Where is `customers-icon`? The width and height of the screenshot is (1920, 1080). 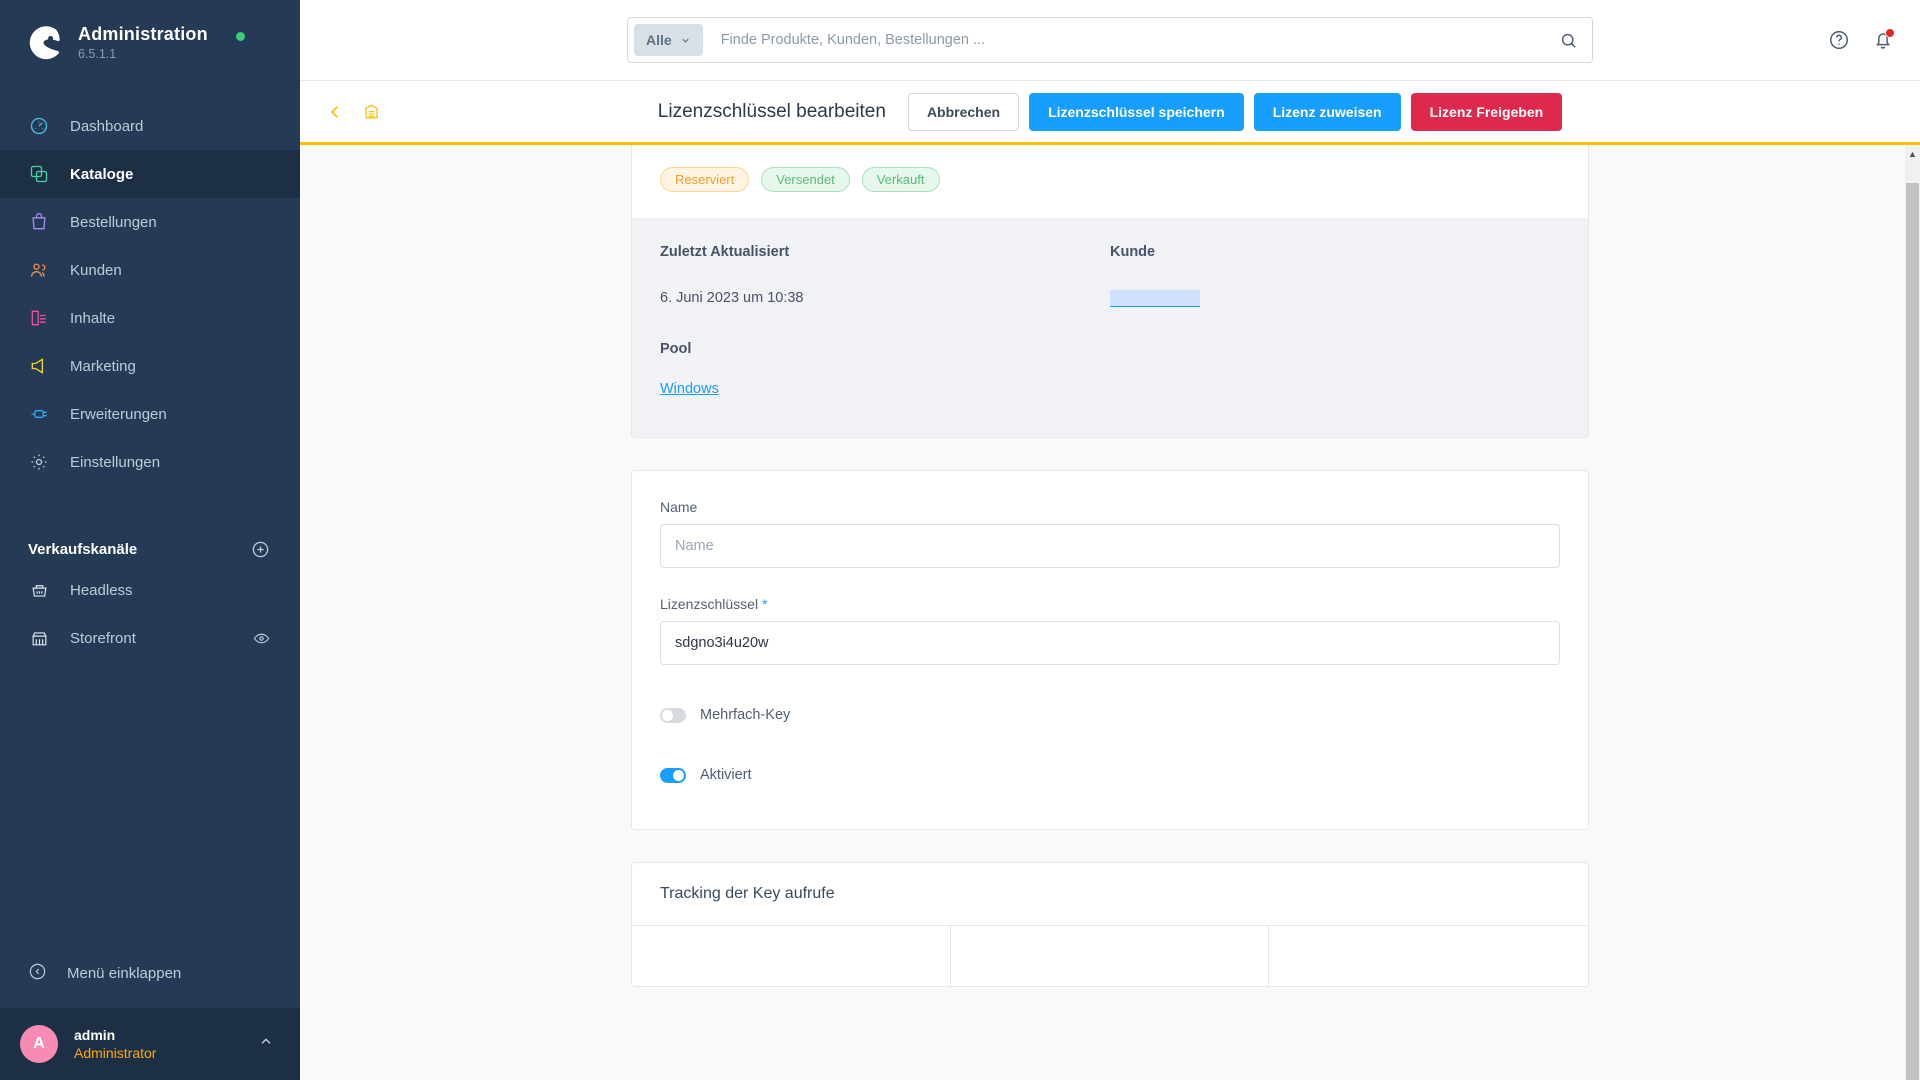 customers-icon is located at coordinates (39, 270).